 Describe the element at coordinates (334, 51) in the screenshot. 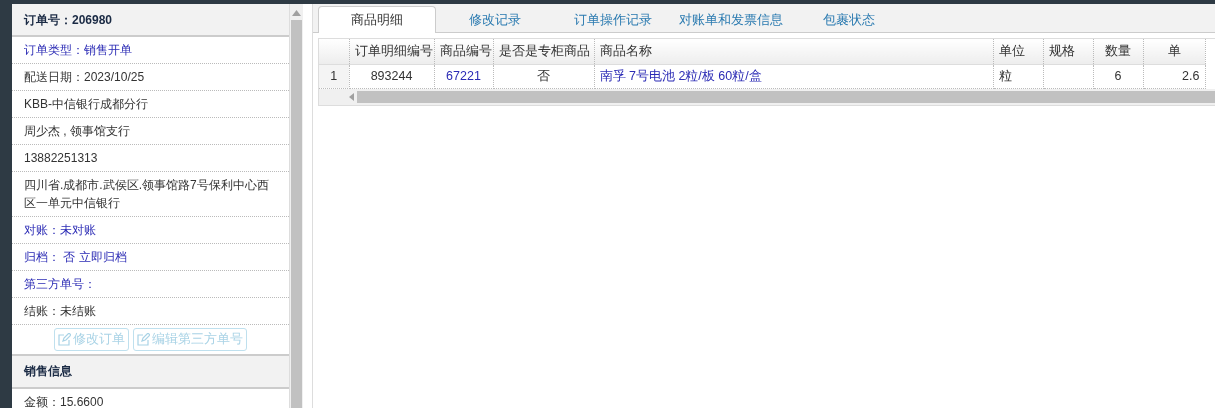

I see `header-cell` at that location.